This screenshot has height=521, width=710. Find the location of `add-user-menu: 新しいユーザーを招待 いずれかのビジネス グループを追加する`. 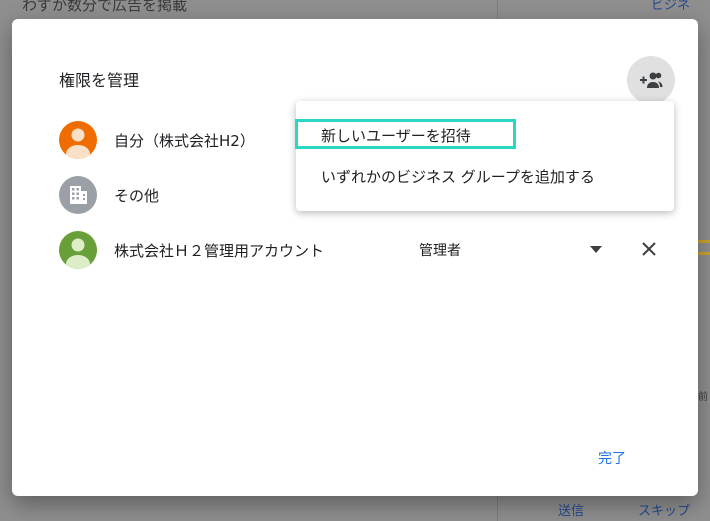

add-user-menu: 新しいユーザーを招待 いずれかのビジネス グループを追加する is located at coordinates (485, 156).